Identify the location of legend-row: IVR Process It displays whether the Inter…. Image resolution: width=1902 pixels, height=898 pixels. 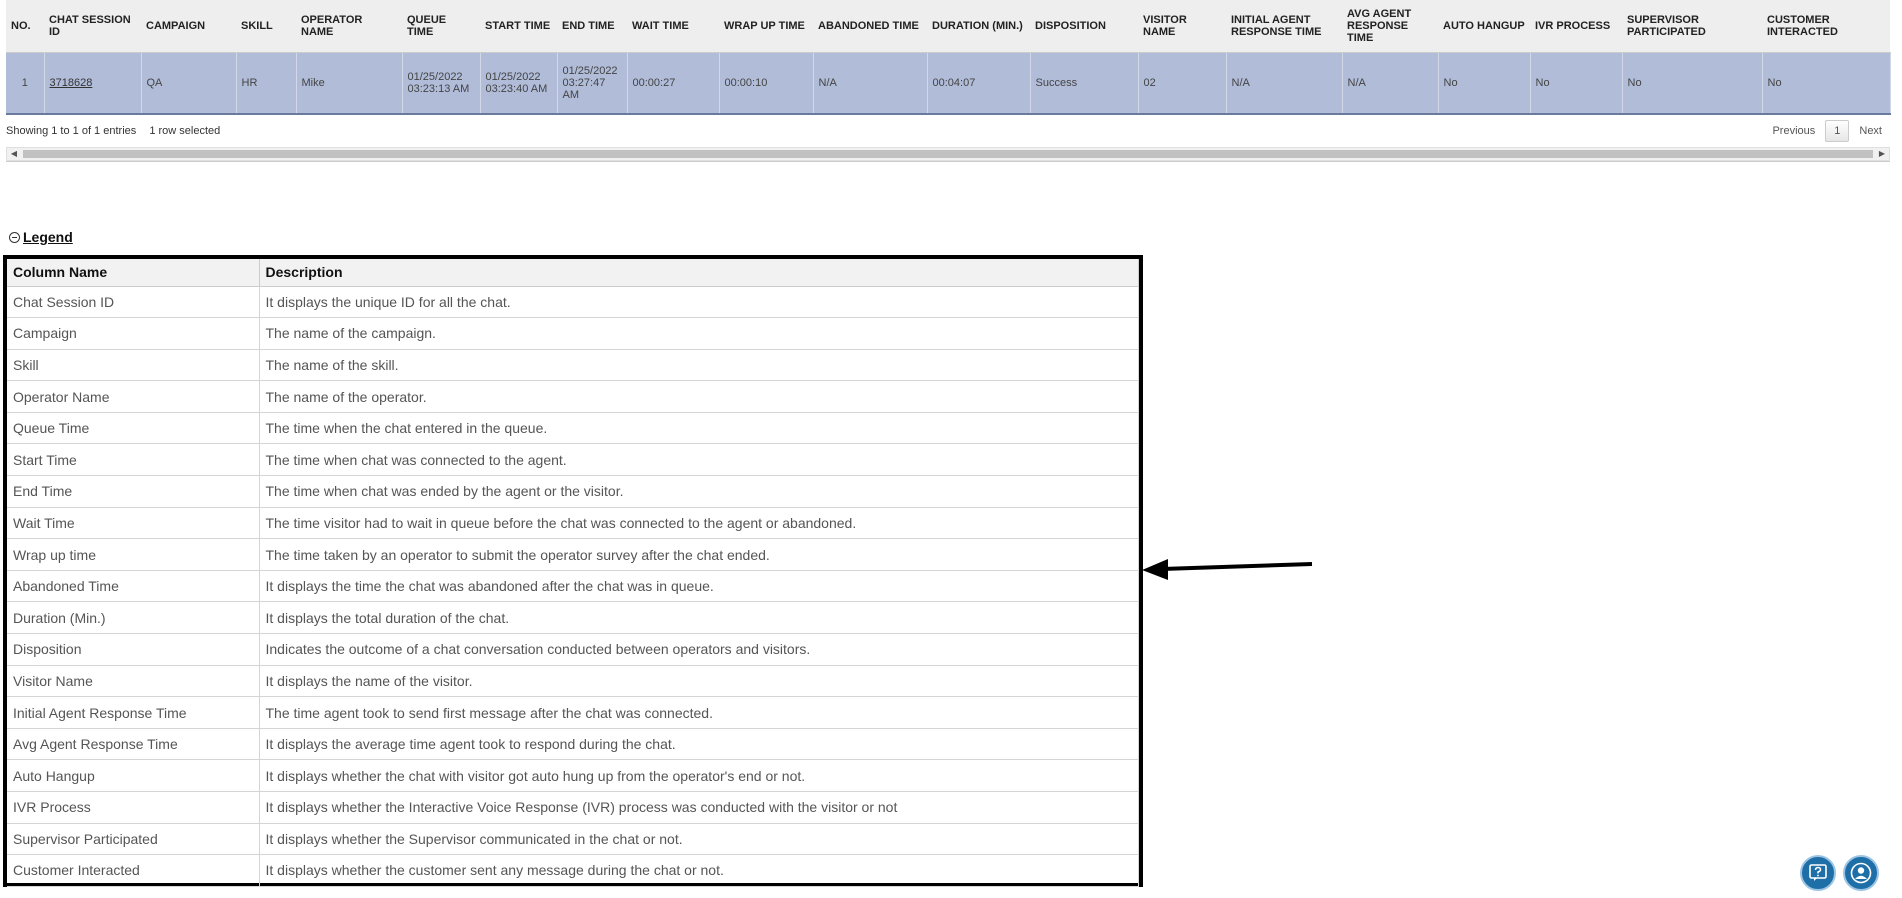
(573, 807).